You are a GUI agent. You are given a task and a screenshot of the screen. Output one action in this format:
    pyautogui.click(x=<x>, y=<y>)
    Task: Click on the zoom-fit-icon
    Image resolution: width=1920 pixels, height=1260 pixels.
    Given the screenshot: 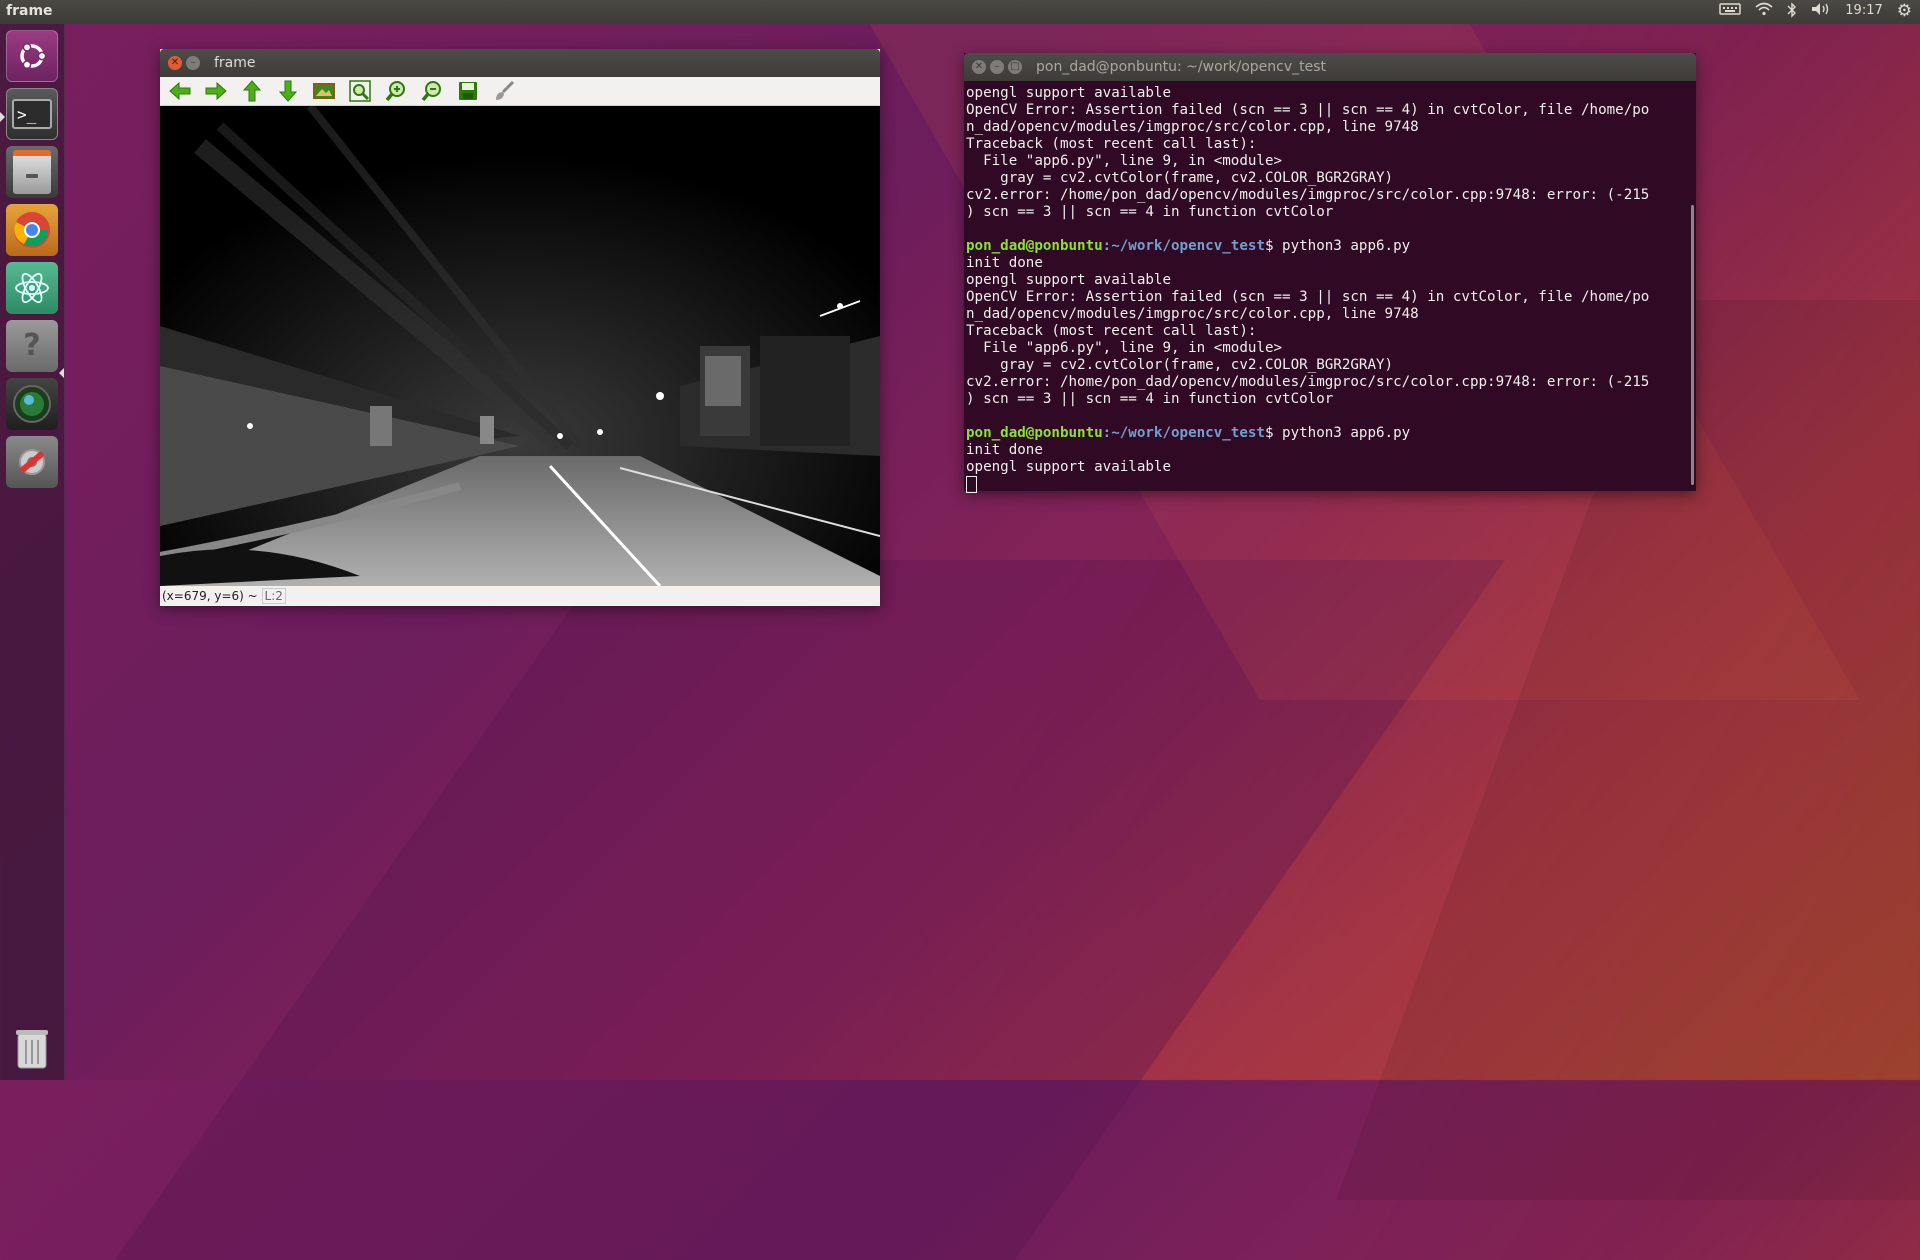 What is the action you would take?
    pyautogui.click(x=360, y=91)
    